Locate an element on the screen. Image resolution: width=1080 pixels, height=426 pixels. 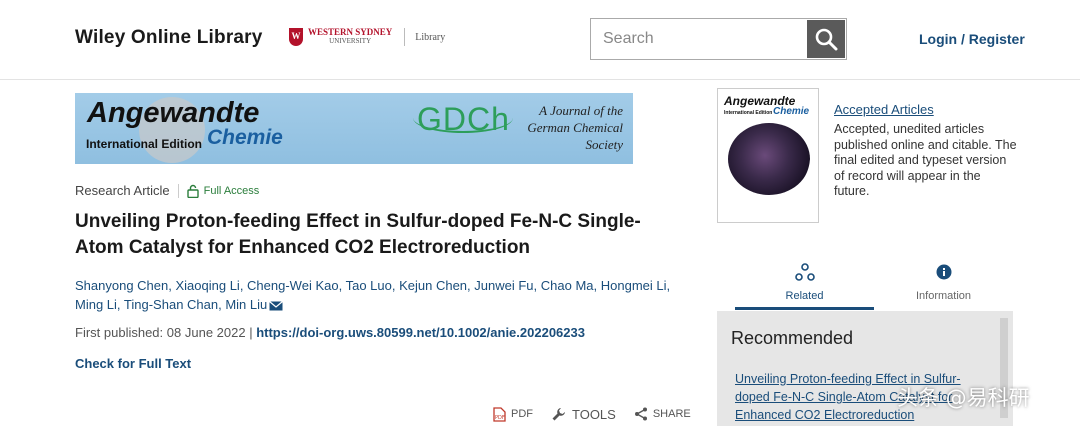
article-type-row: Research Article Full Access is located at coordinates (167, 190).